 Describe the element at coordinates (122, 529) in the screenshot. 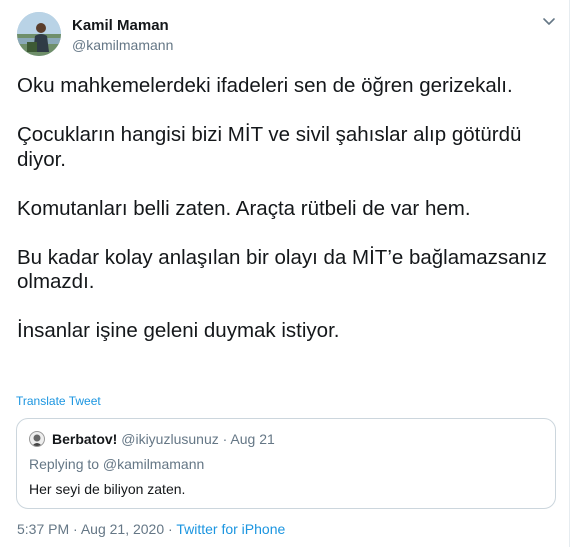

I see `tweet-date: Aug 21, 2020` at that location.